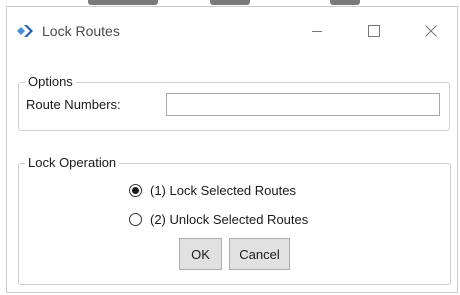 This screenshot has height=295, width=460. I want to click on ok-button: OK, so click(200, 254).